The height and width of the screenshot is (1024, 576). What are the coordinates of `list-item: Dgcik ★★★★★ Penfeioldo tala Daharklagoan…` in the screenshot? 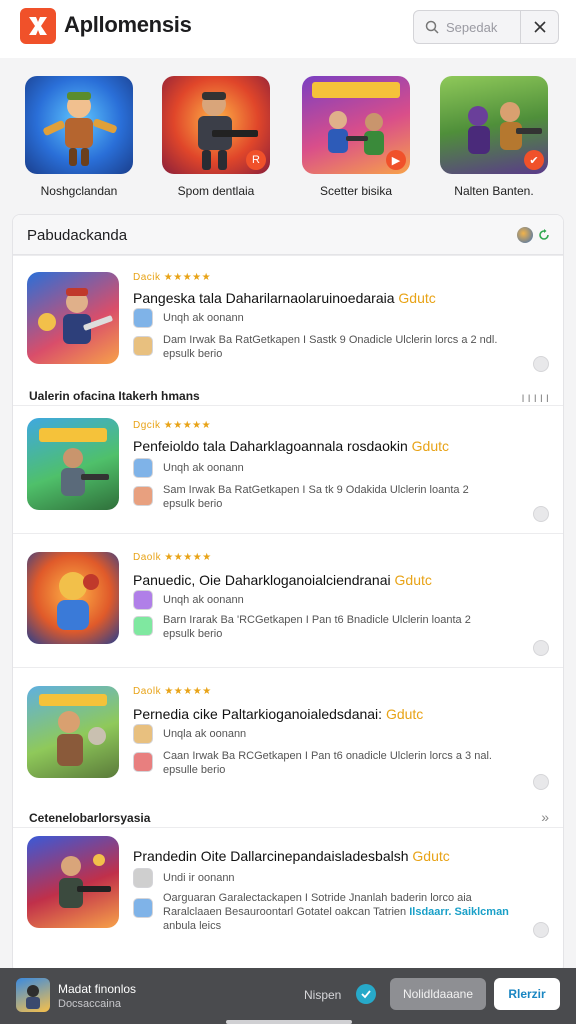 It's located at (288, 469).